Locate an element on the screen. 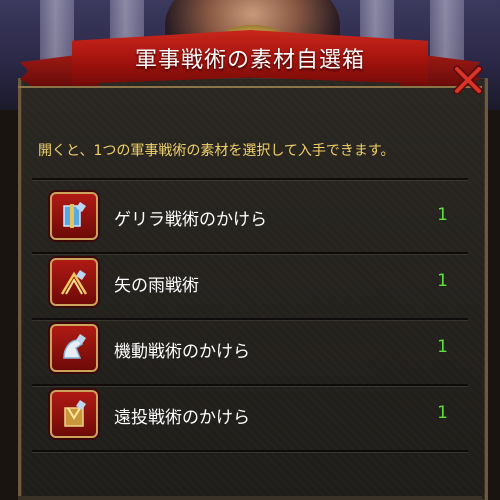  list-item: 遠投戦術のかけら 1 is located at coordinates (251, 416).